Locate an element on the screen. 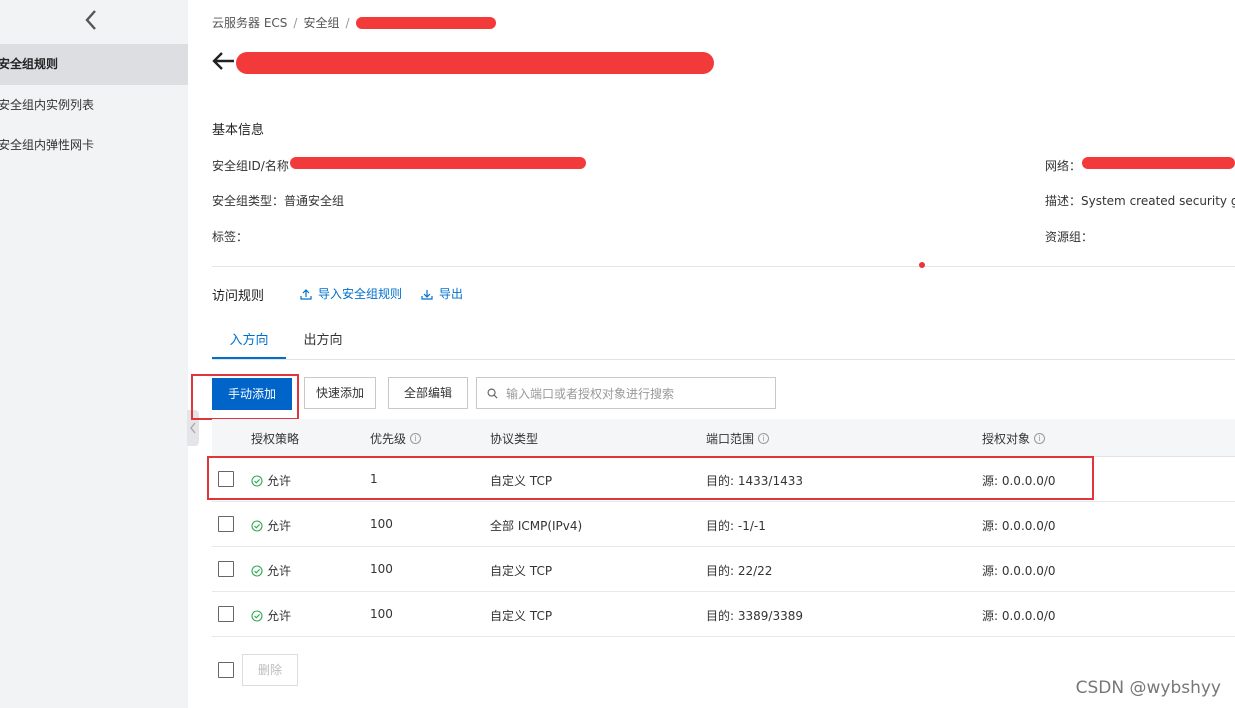  column-source-label: 授权对象 is located at coordinates (1006, 439).